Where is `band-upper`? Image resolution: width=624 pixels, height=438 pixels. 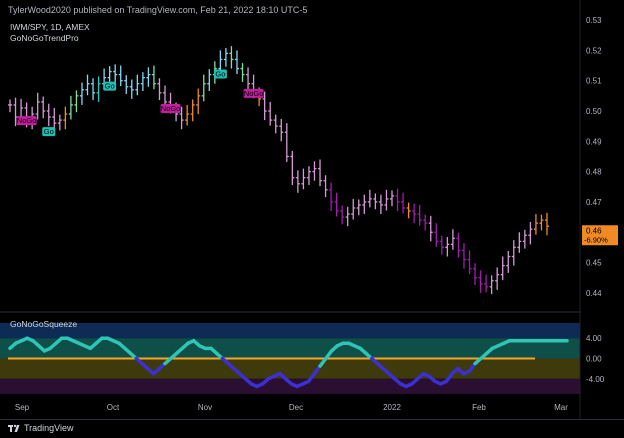
band-upper is located at coordinates (290, 331).